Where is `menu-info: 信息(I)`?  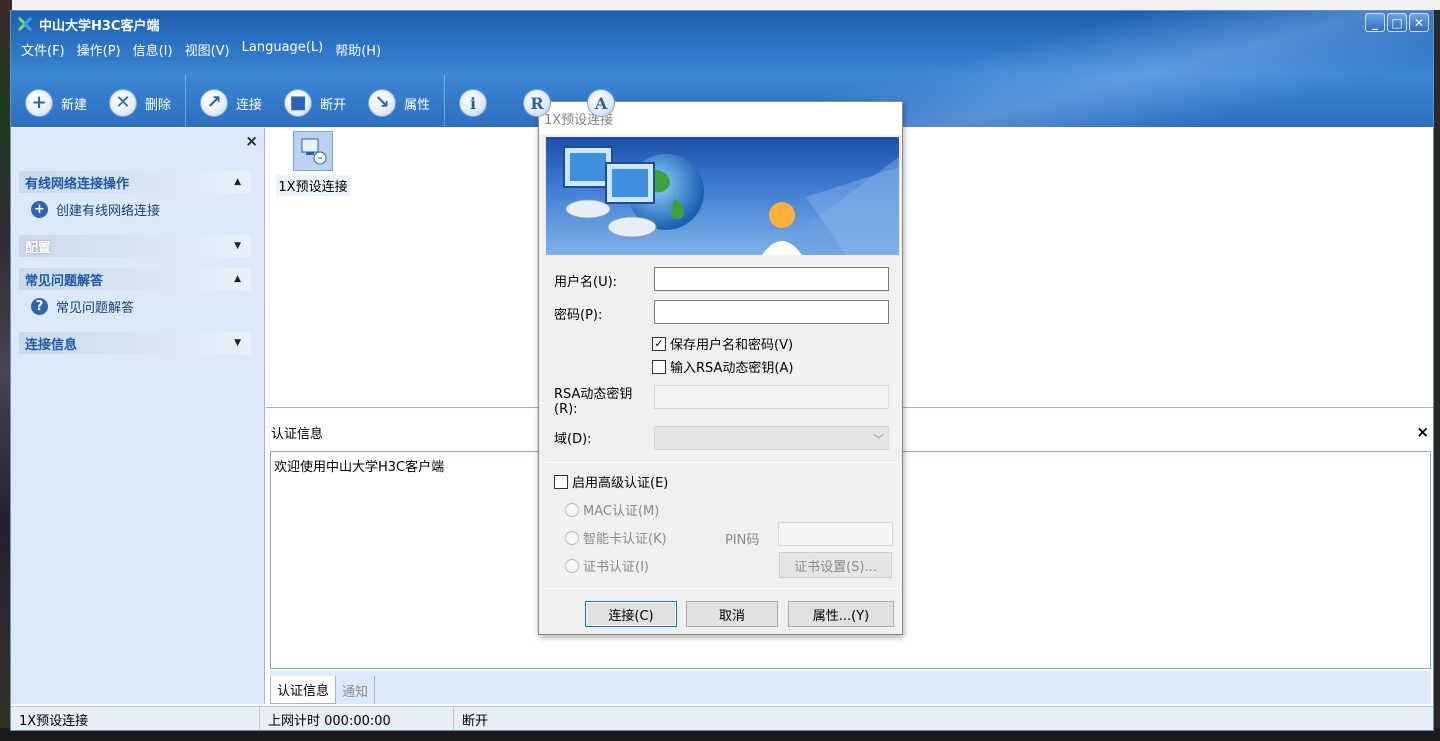 menu-info: 信息(I) is located at coordinates (153, 49).